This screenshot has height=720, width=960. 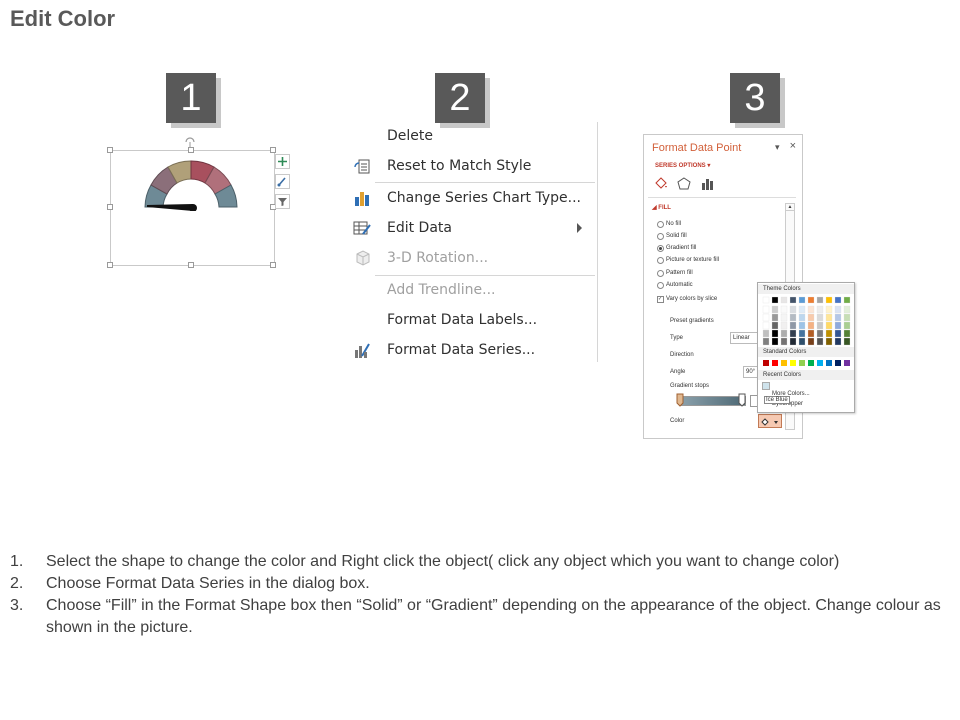 I want to click on close-icon: ×, so click(x=793, y=146).